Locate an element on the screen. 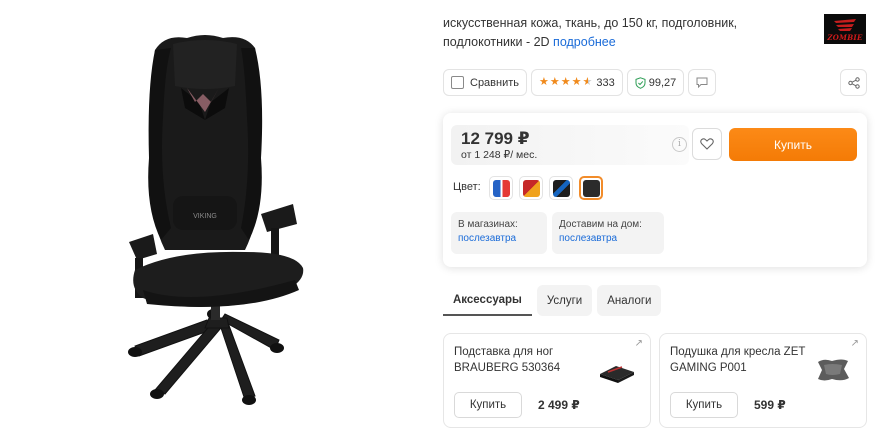  home-delivery-value: послезавтра is located at coordinates (588, 238).